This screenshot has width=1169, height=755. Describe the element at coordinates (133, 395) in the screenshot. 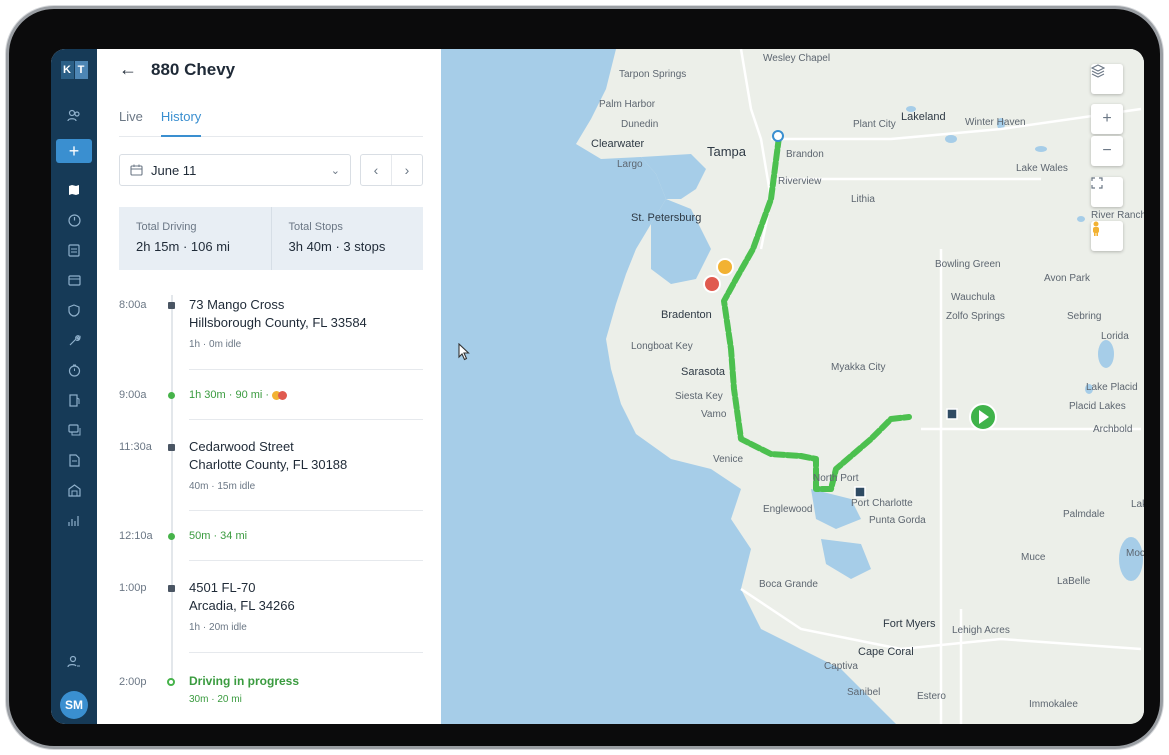

I see `drive-time: 9:00a` at that location.